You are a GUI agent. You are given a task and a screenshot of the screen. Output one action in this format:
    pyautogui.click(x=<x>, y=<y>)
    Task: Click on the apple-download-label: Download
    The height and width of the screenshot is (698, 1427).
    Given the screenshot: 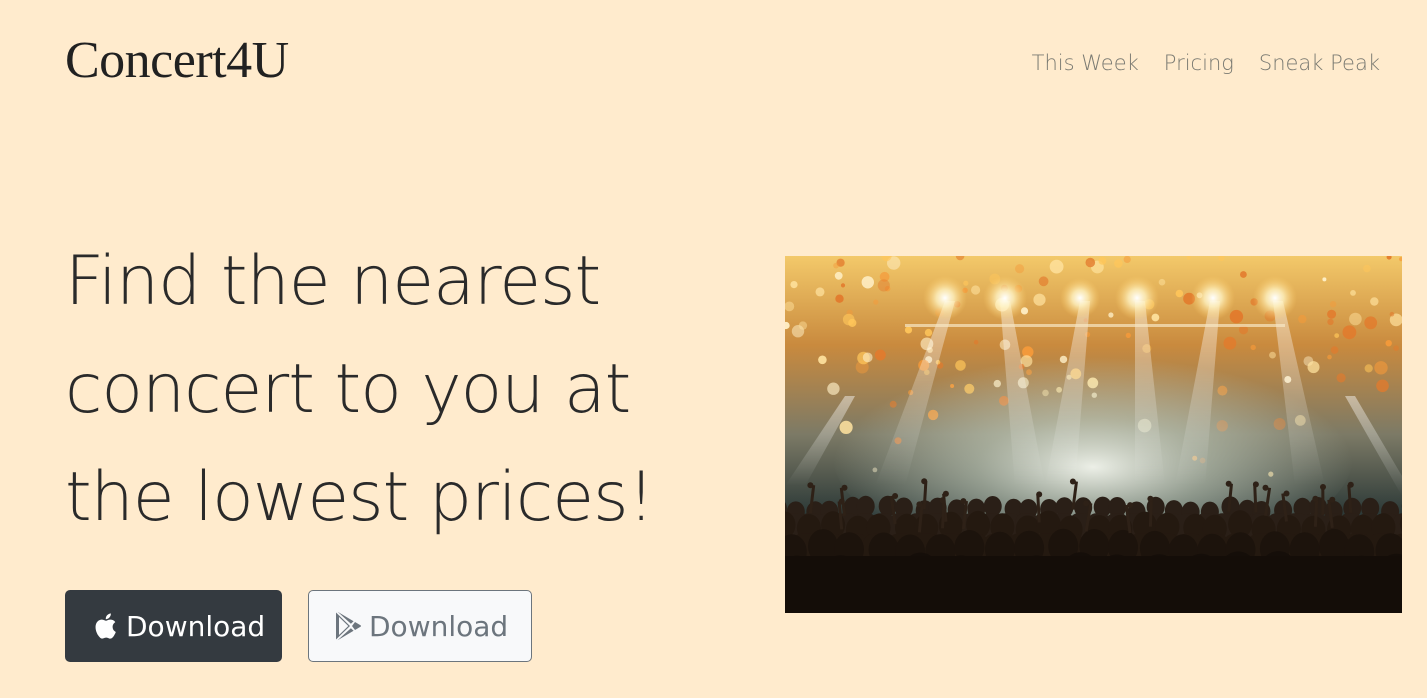 What is the action you would take?
    pyautogui.click(x=196, y=626)
    